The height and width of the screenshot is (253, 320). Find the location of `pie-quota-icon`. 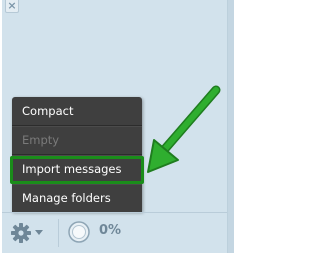

pie-quota-icon is located at coordinates (79, 232).